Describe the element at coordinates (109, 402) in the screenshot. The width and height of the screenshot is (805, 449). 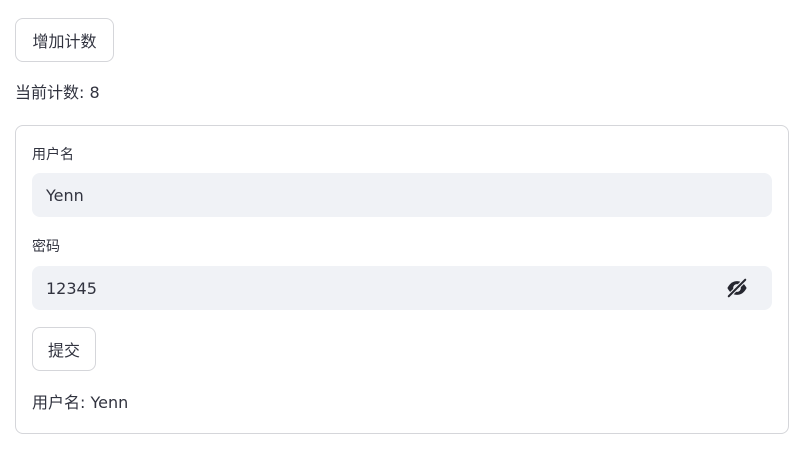
I see `result-value: Yenn` at that location.